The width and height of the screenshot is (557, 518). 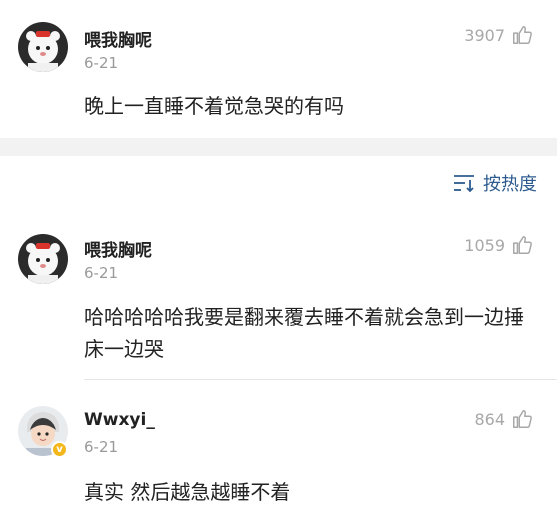 What do you see at coordinates (278, 147) in the screenshot?
I see `section-divider` at bounding box center [278, 147].